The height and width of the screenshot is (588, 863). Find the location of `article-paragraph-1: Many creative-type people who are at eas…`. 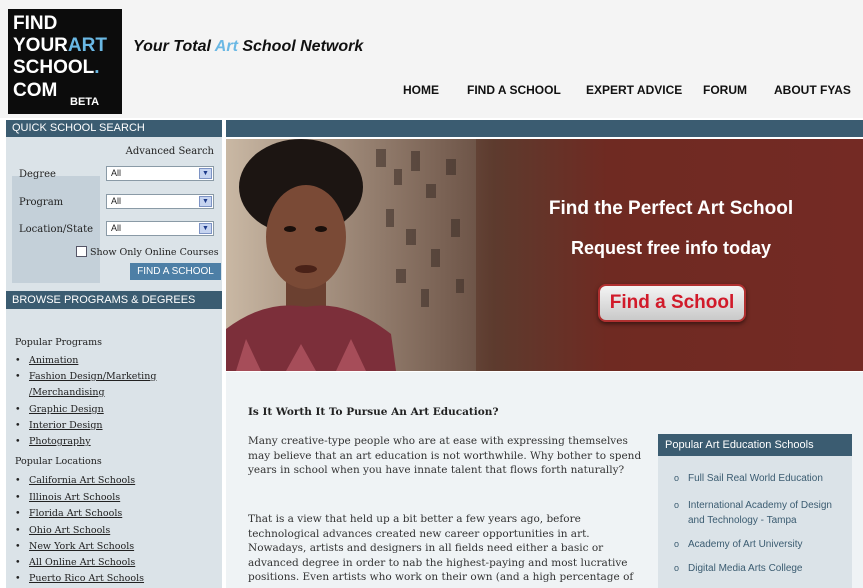

article-paragraph-1: Many creative-type people who are at eas… is located at coordinates (445, 455).